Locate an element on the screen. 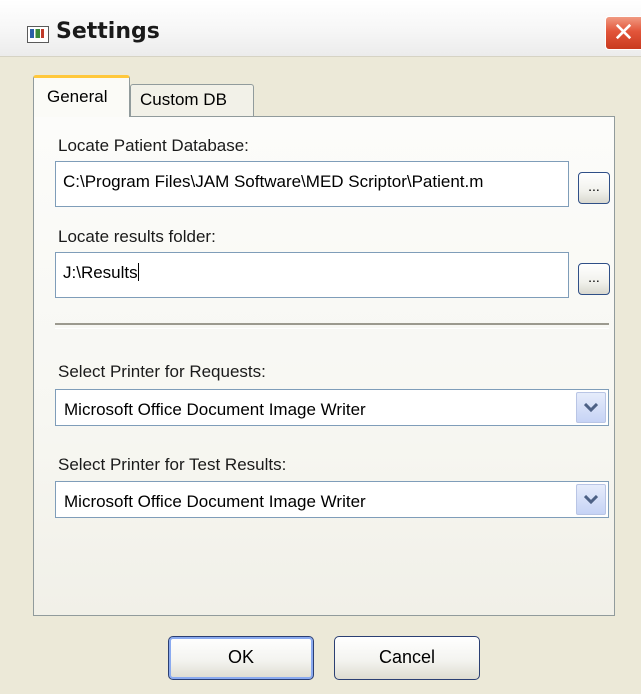 Image resolution: width=641 pixels, height=694 pixels. ok-button: OK is located at coordinates (241, 658).